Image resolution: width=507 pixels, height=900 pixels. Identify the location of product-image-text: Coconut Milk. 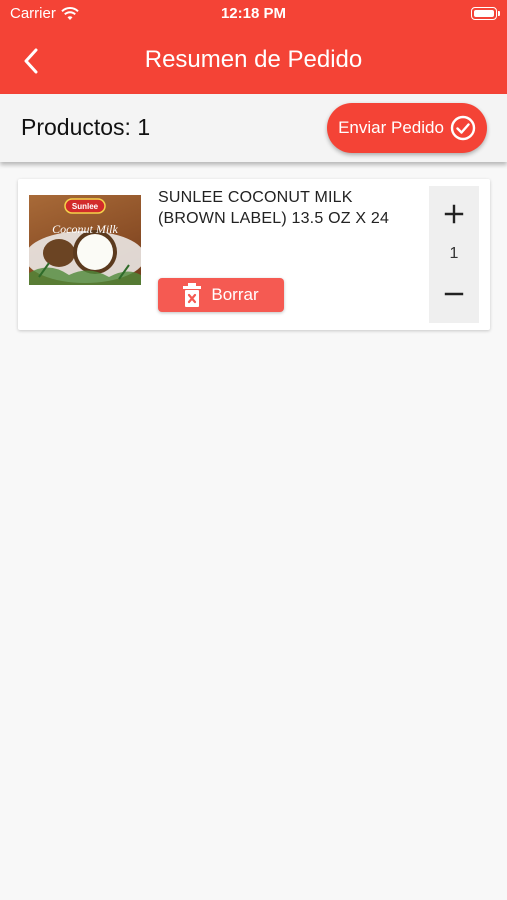
(85, 229).